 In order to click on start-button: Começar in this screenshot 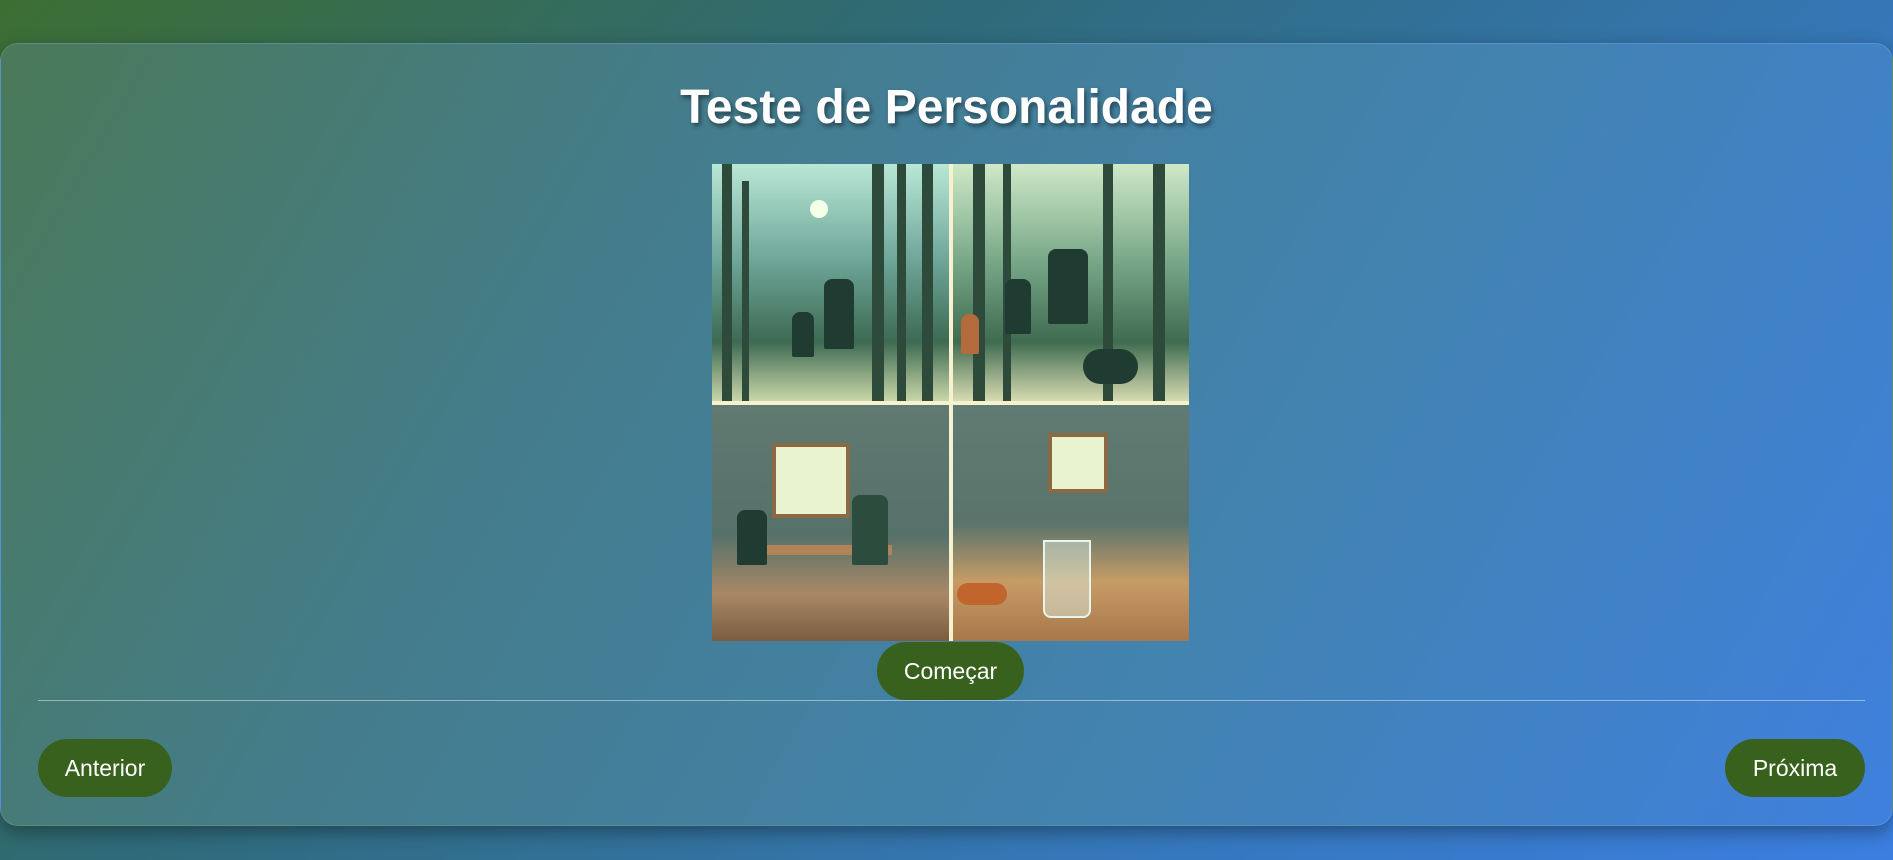, I will do `click(950, 671)`.